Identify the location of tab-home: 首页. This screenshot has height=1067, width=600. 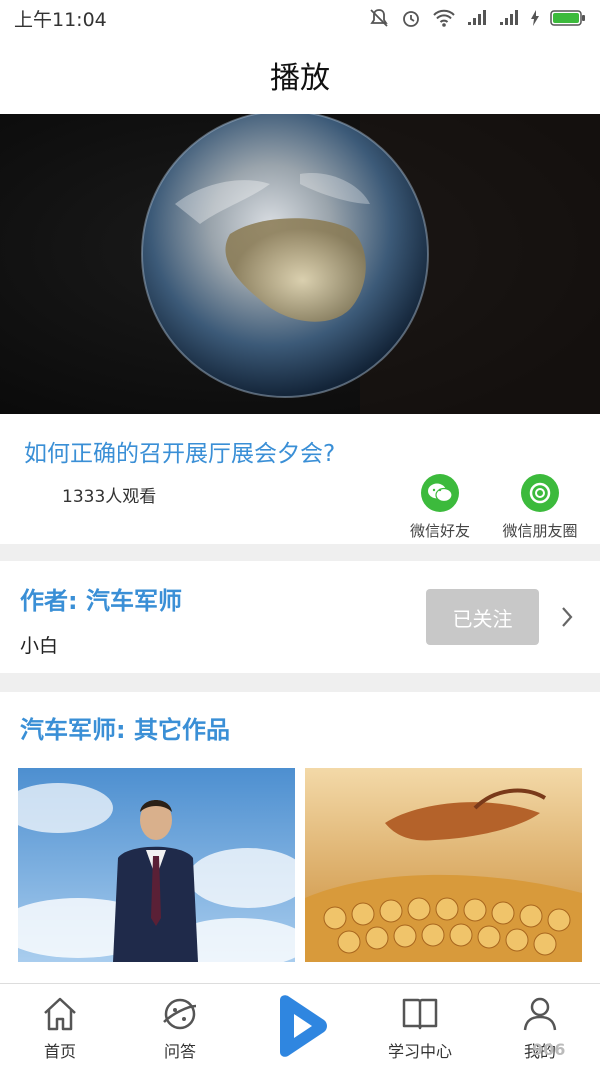
(60, 1028).